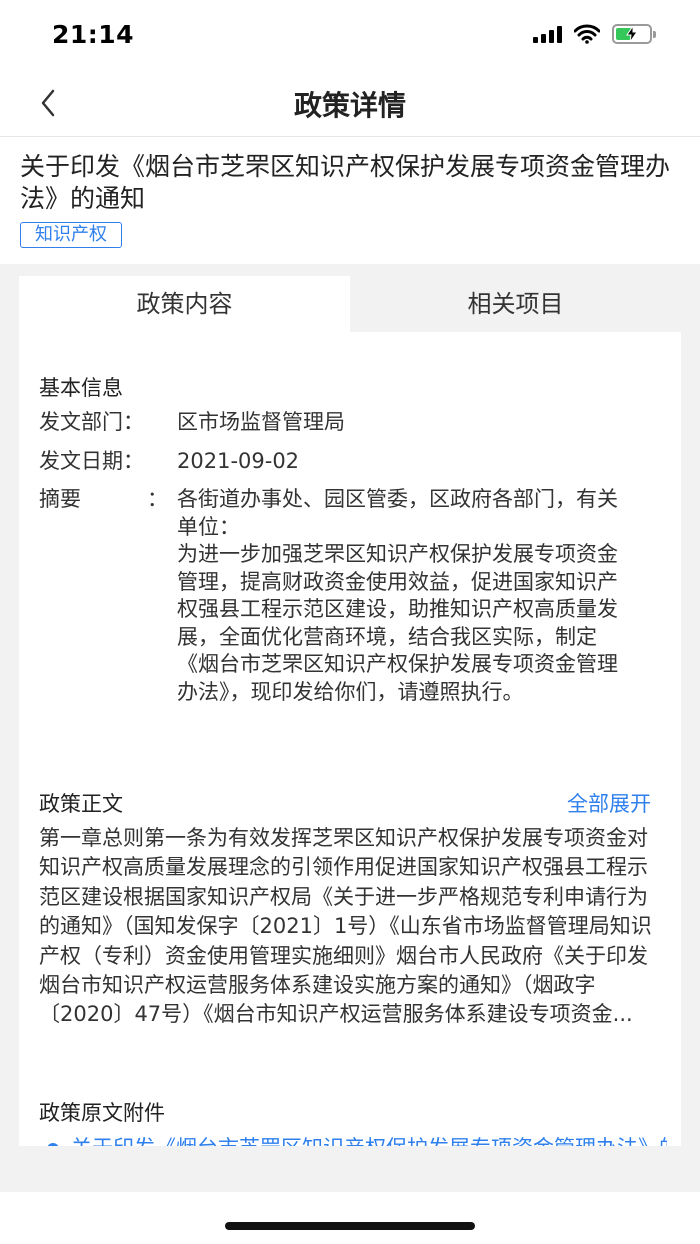 Image resolution: width=700 pixels, height=1244 pixels. Describe the element at coordinates (587, 34) in the screenshot. I see `wifi-icon` at that location.